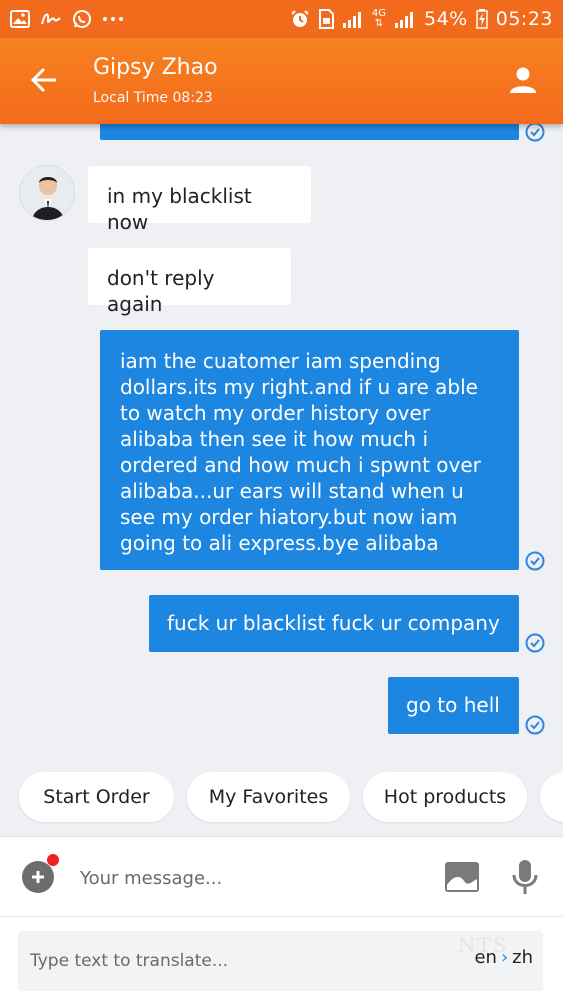 The height and width of the screenshot is (1000, 563). I want to click on outgoing-message-2-text: fuck ur blacklist fuck ur company, so click(333, 623).